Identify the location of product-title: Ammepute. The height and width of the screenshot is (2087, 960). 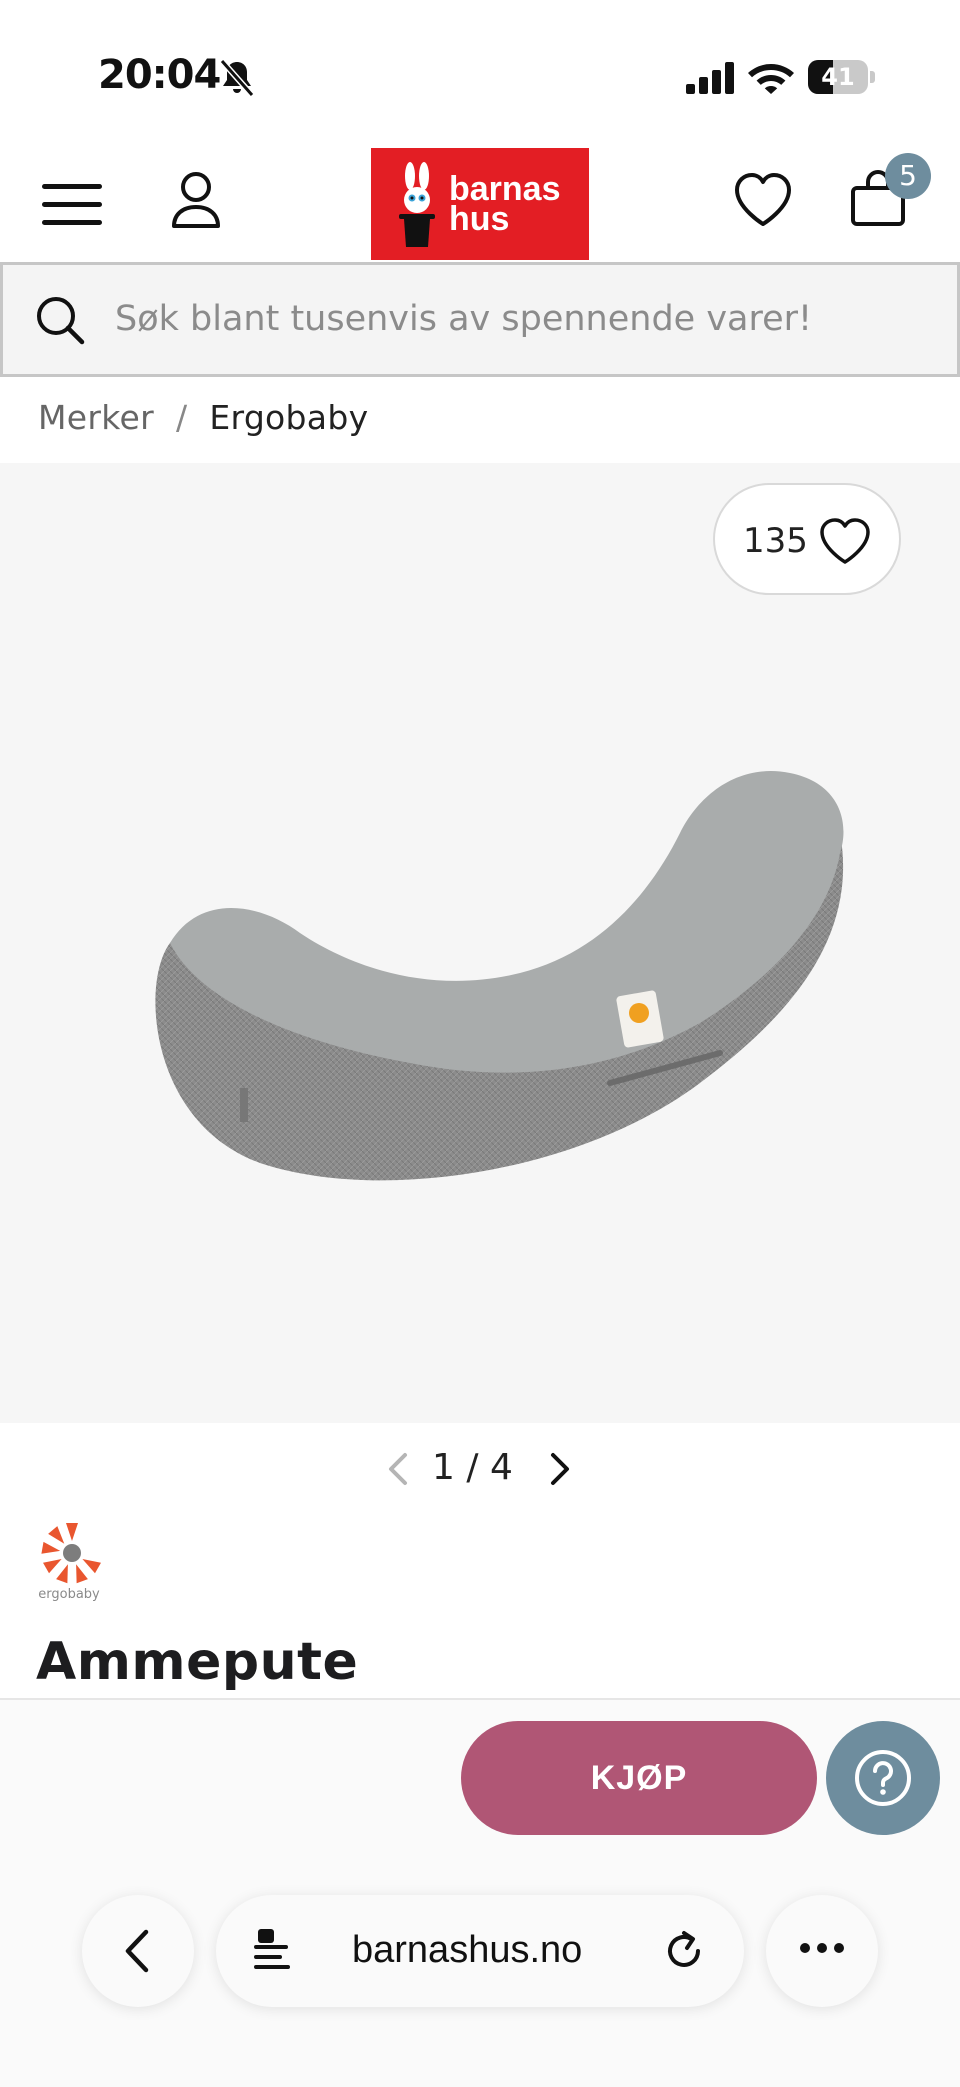
(197, 1662).